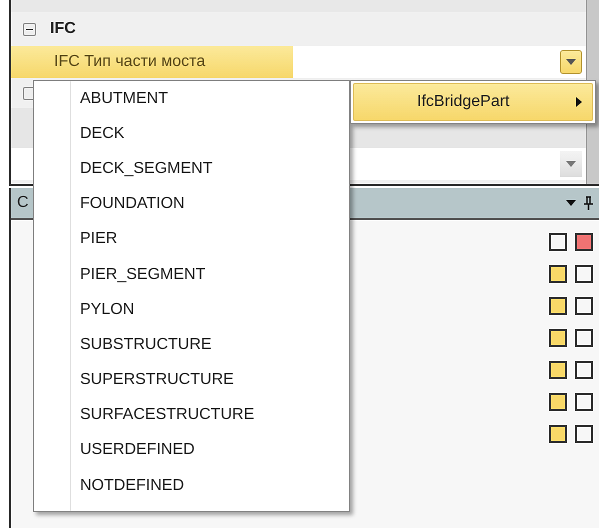 This screenshot has height=528, width=599. Describe the element at coordinates (191, 134) in the screenshot. I see `menu-item: DECK` at that location.